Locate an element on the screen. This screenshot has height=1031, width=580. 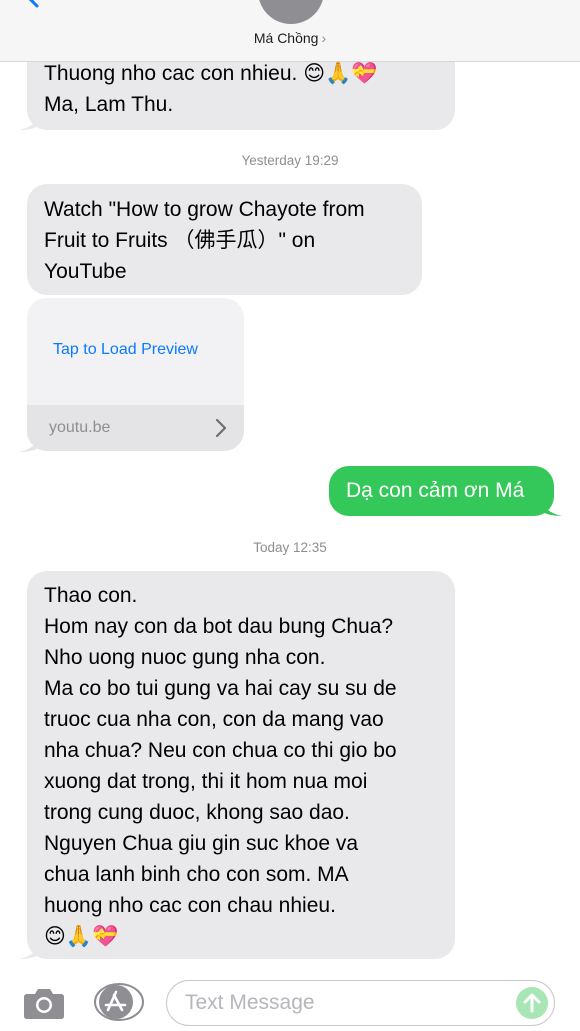
link-domain: youtu.be is located at coordinates (80, 427).